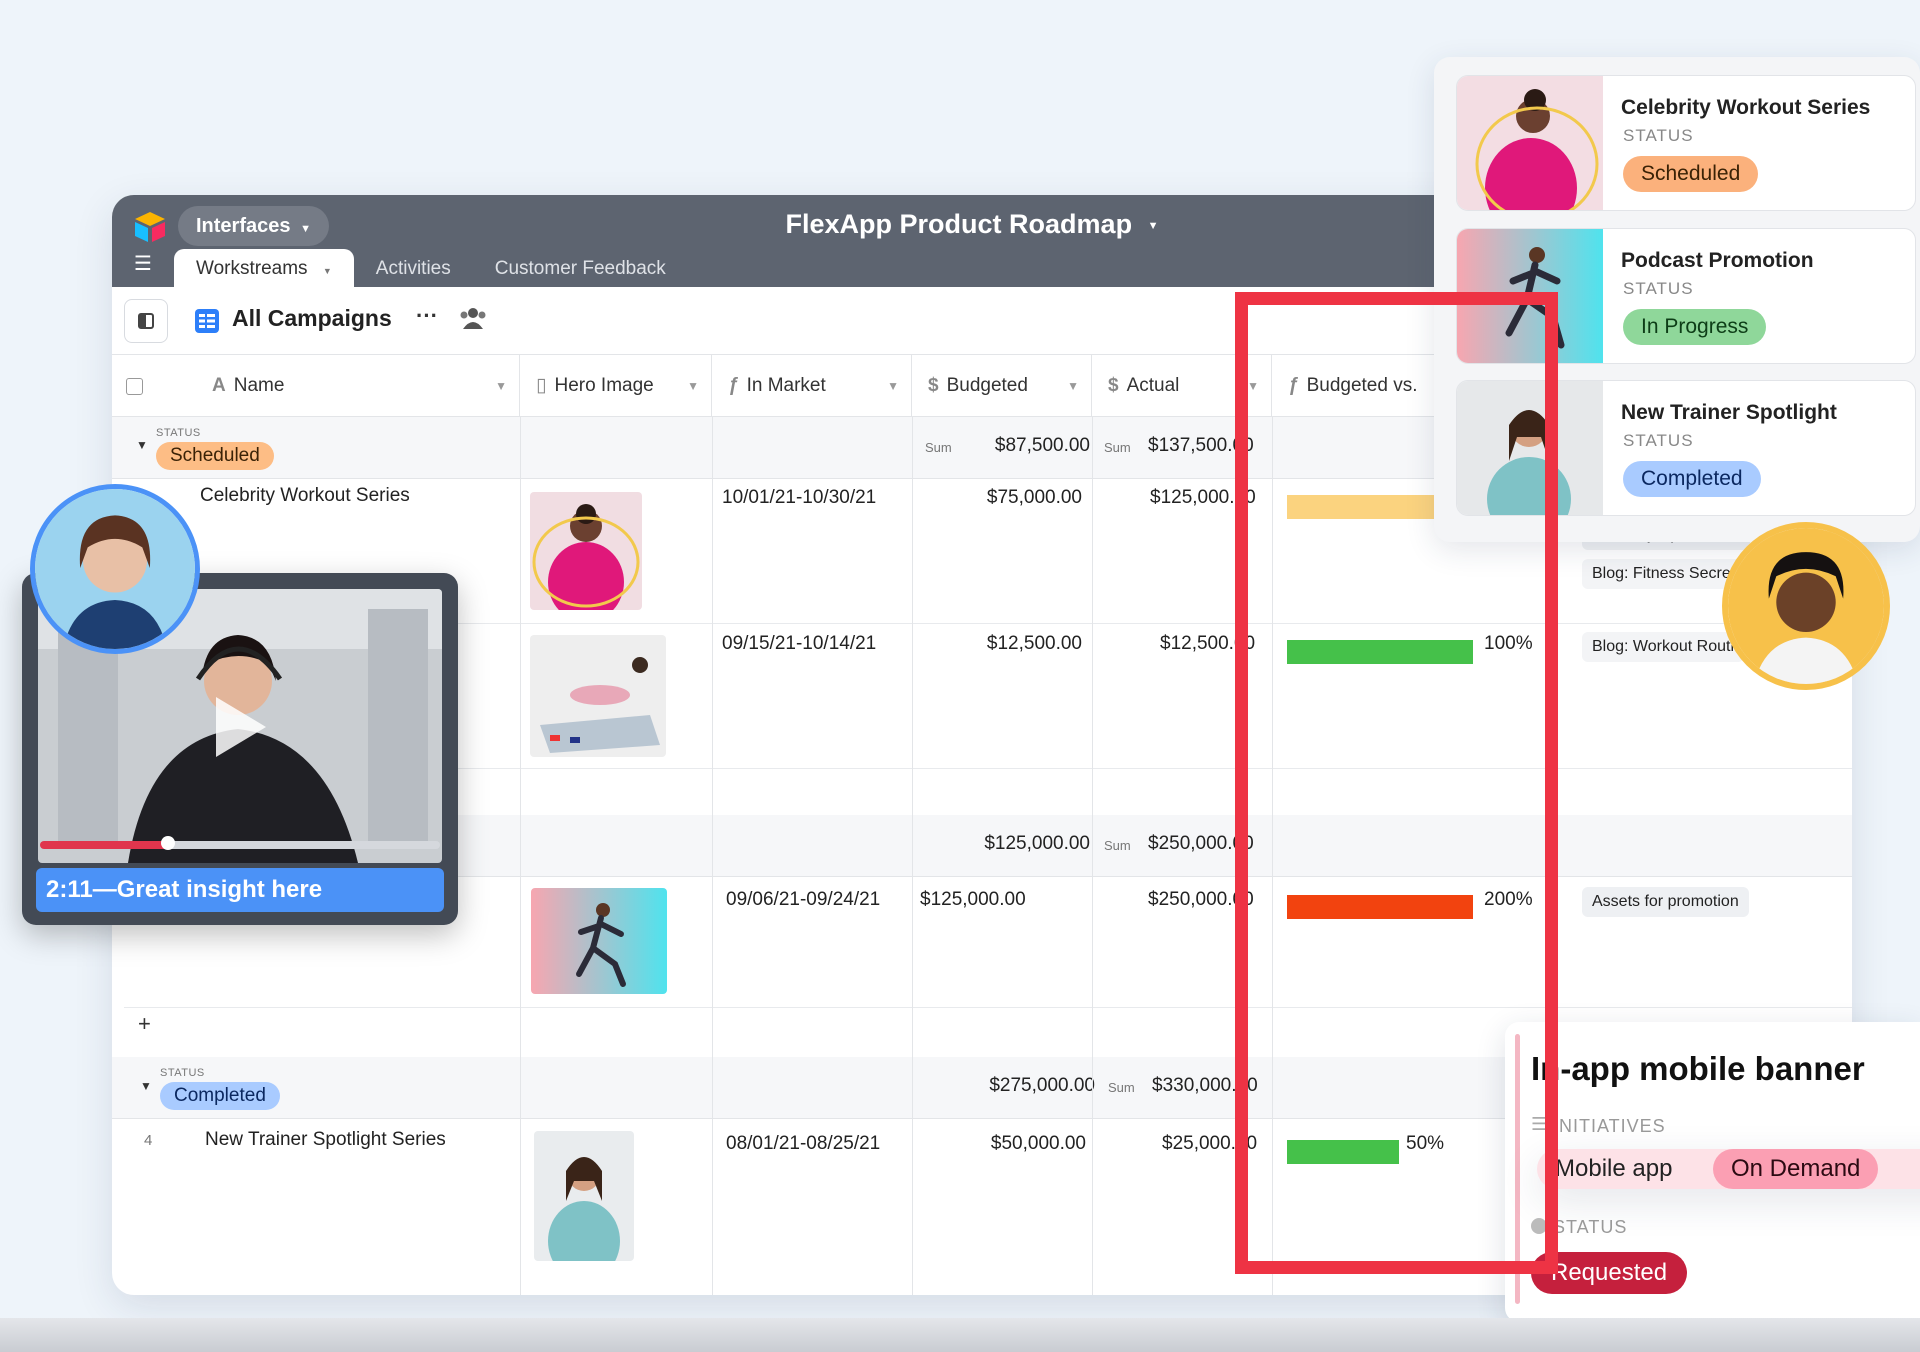 The width and height of the screenshot is (1920, 1352). What do you see at coordinates (803, 899) in the screenshot?
I see `in-market-dates: 09/06/21-09/24/21` at bounding box center [803, 899].